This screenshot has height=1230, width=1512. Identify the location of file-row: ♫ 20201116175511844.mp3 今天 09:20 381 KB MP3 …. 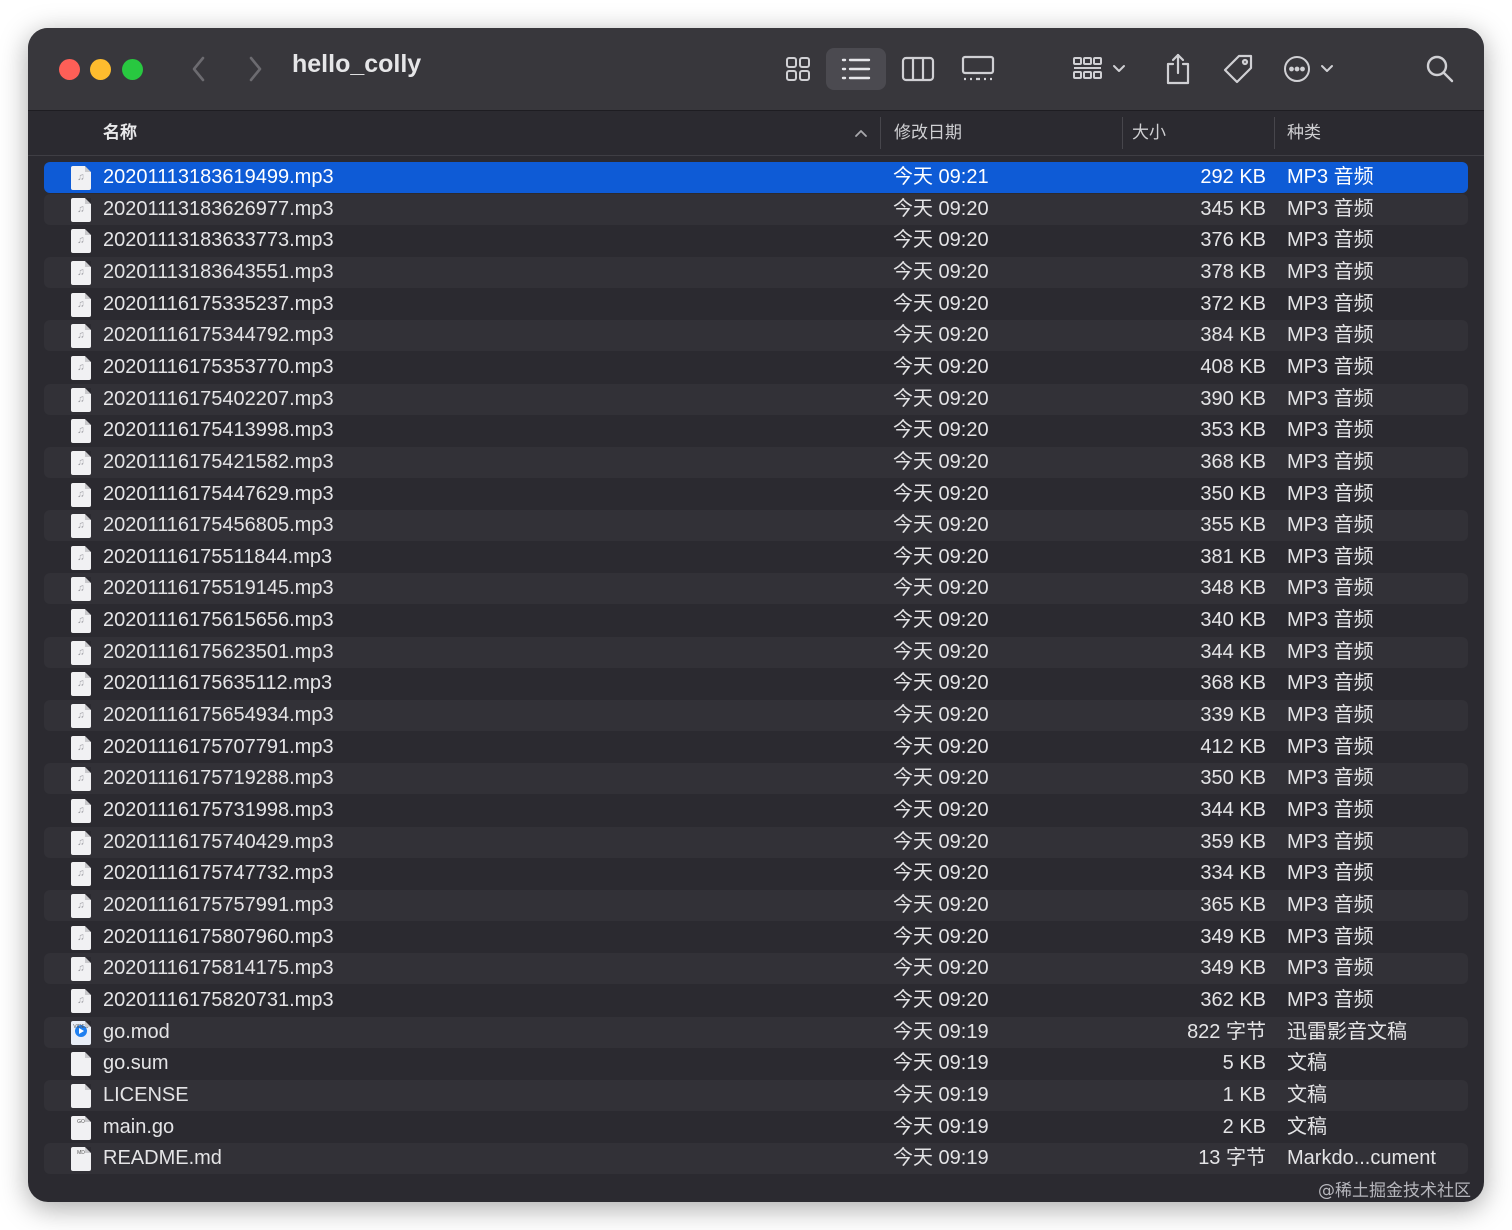
(756, 557).